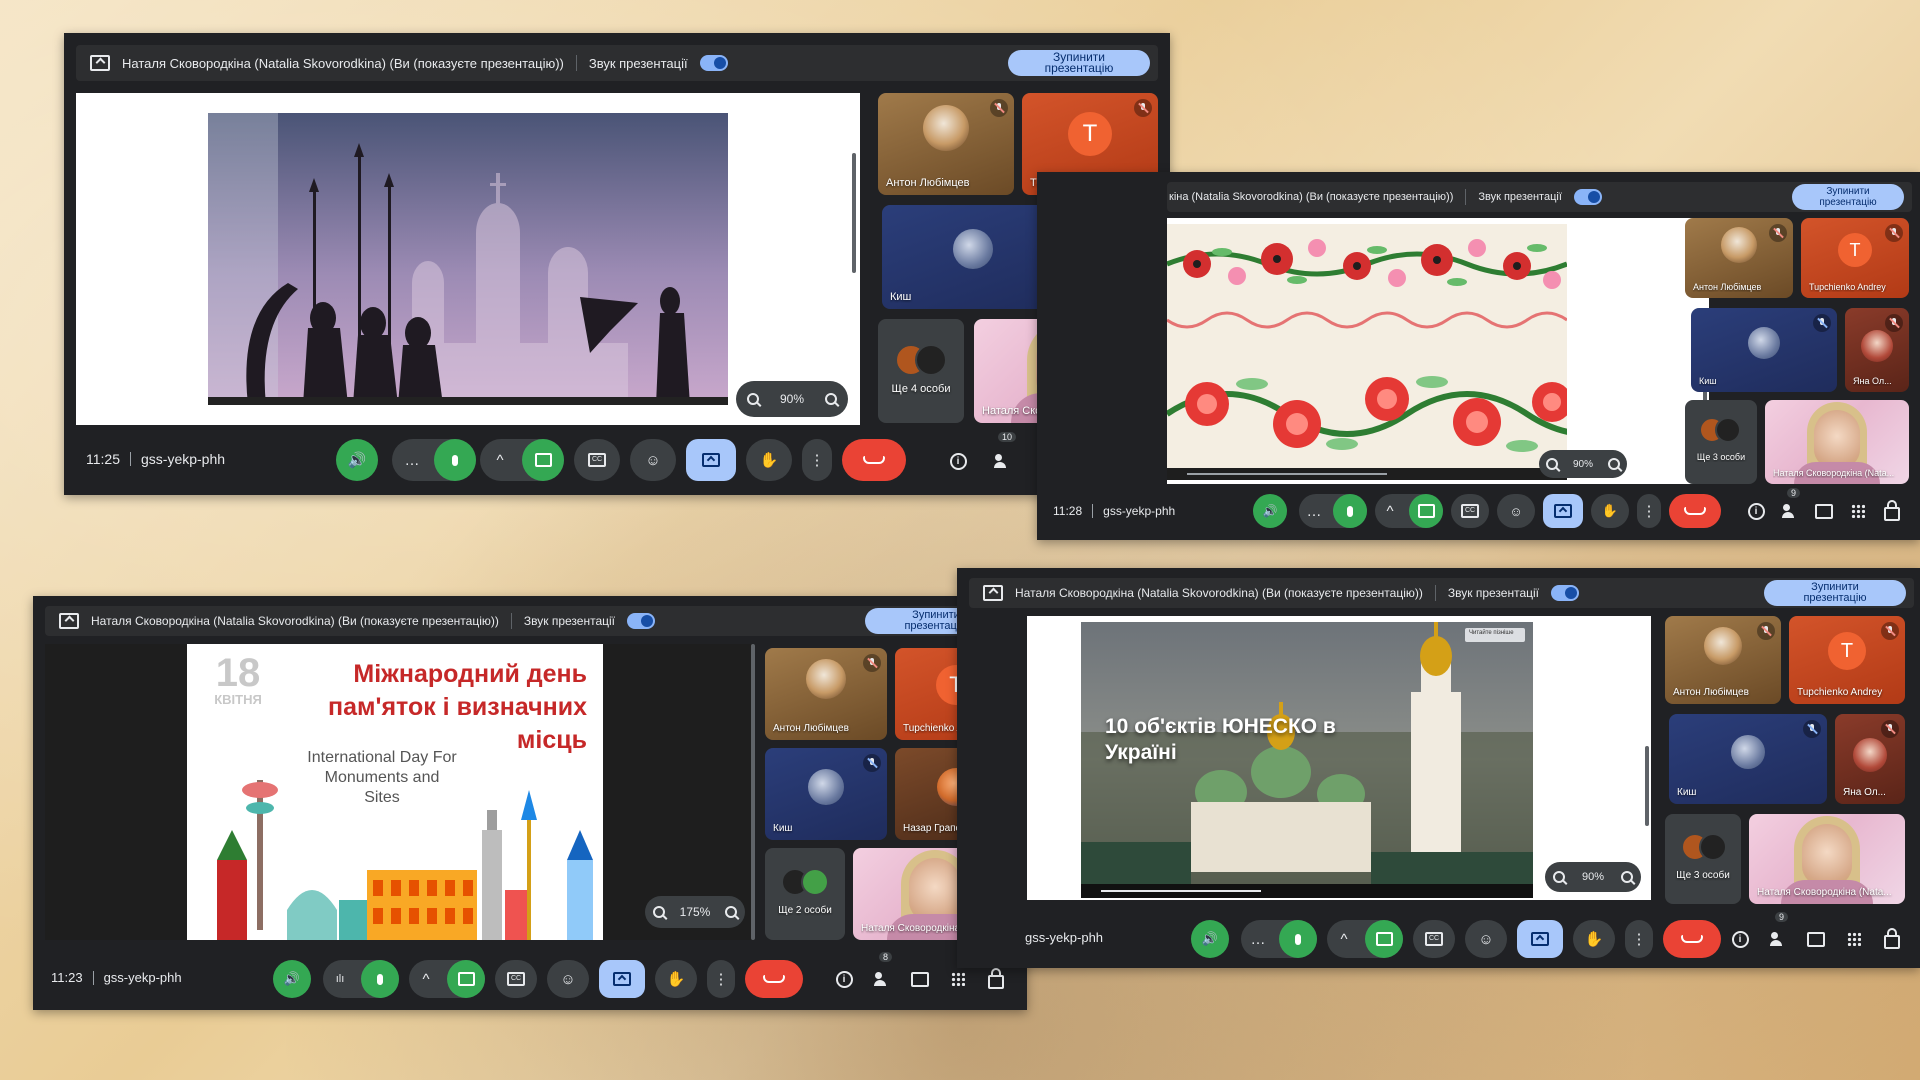 This screenshot has height=1080, width=1920. Describe the element at coordinates (921, 371) in the screenshot. I see `more-participants-tile: Ще 4 особи` at that location.